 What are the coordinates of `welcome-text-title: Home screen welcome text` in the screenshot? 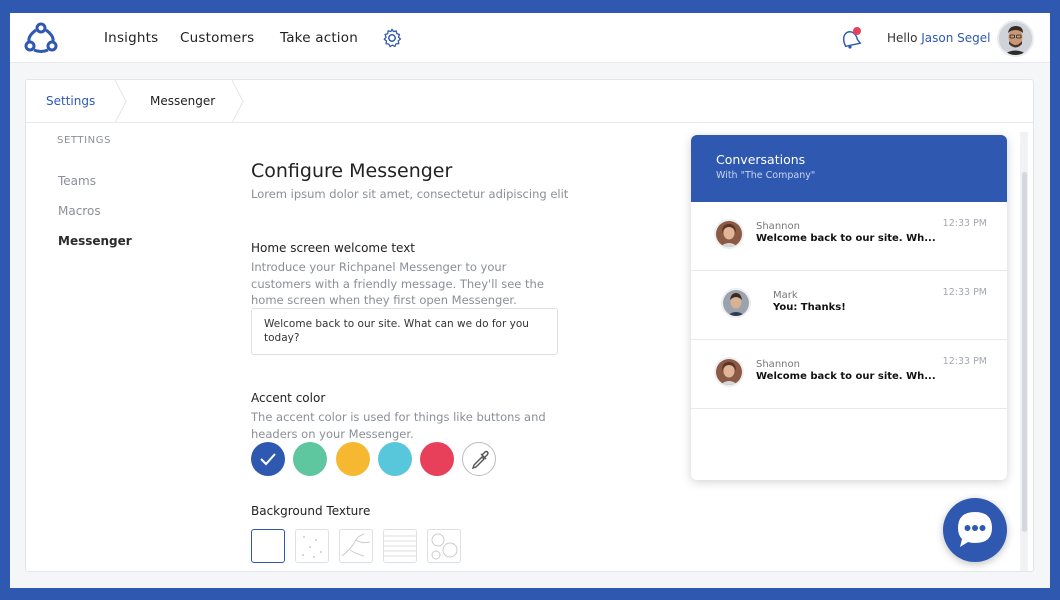 It's located at (333, 248).